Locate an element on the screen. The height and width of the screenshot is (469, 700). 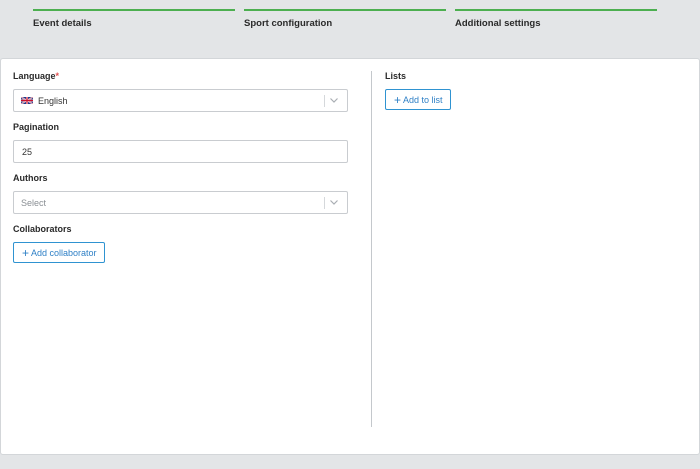
step-label: Additional settings is located at coordinates (498, 23).